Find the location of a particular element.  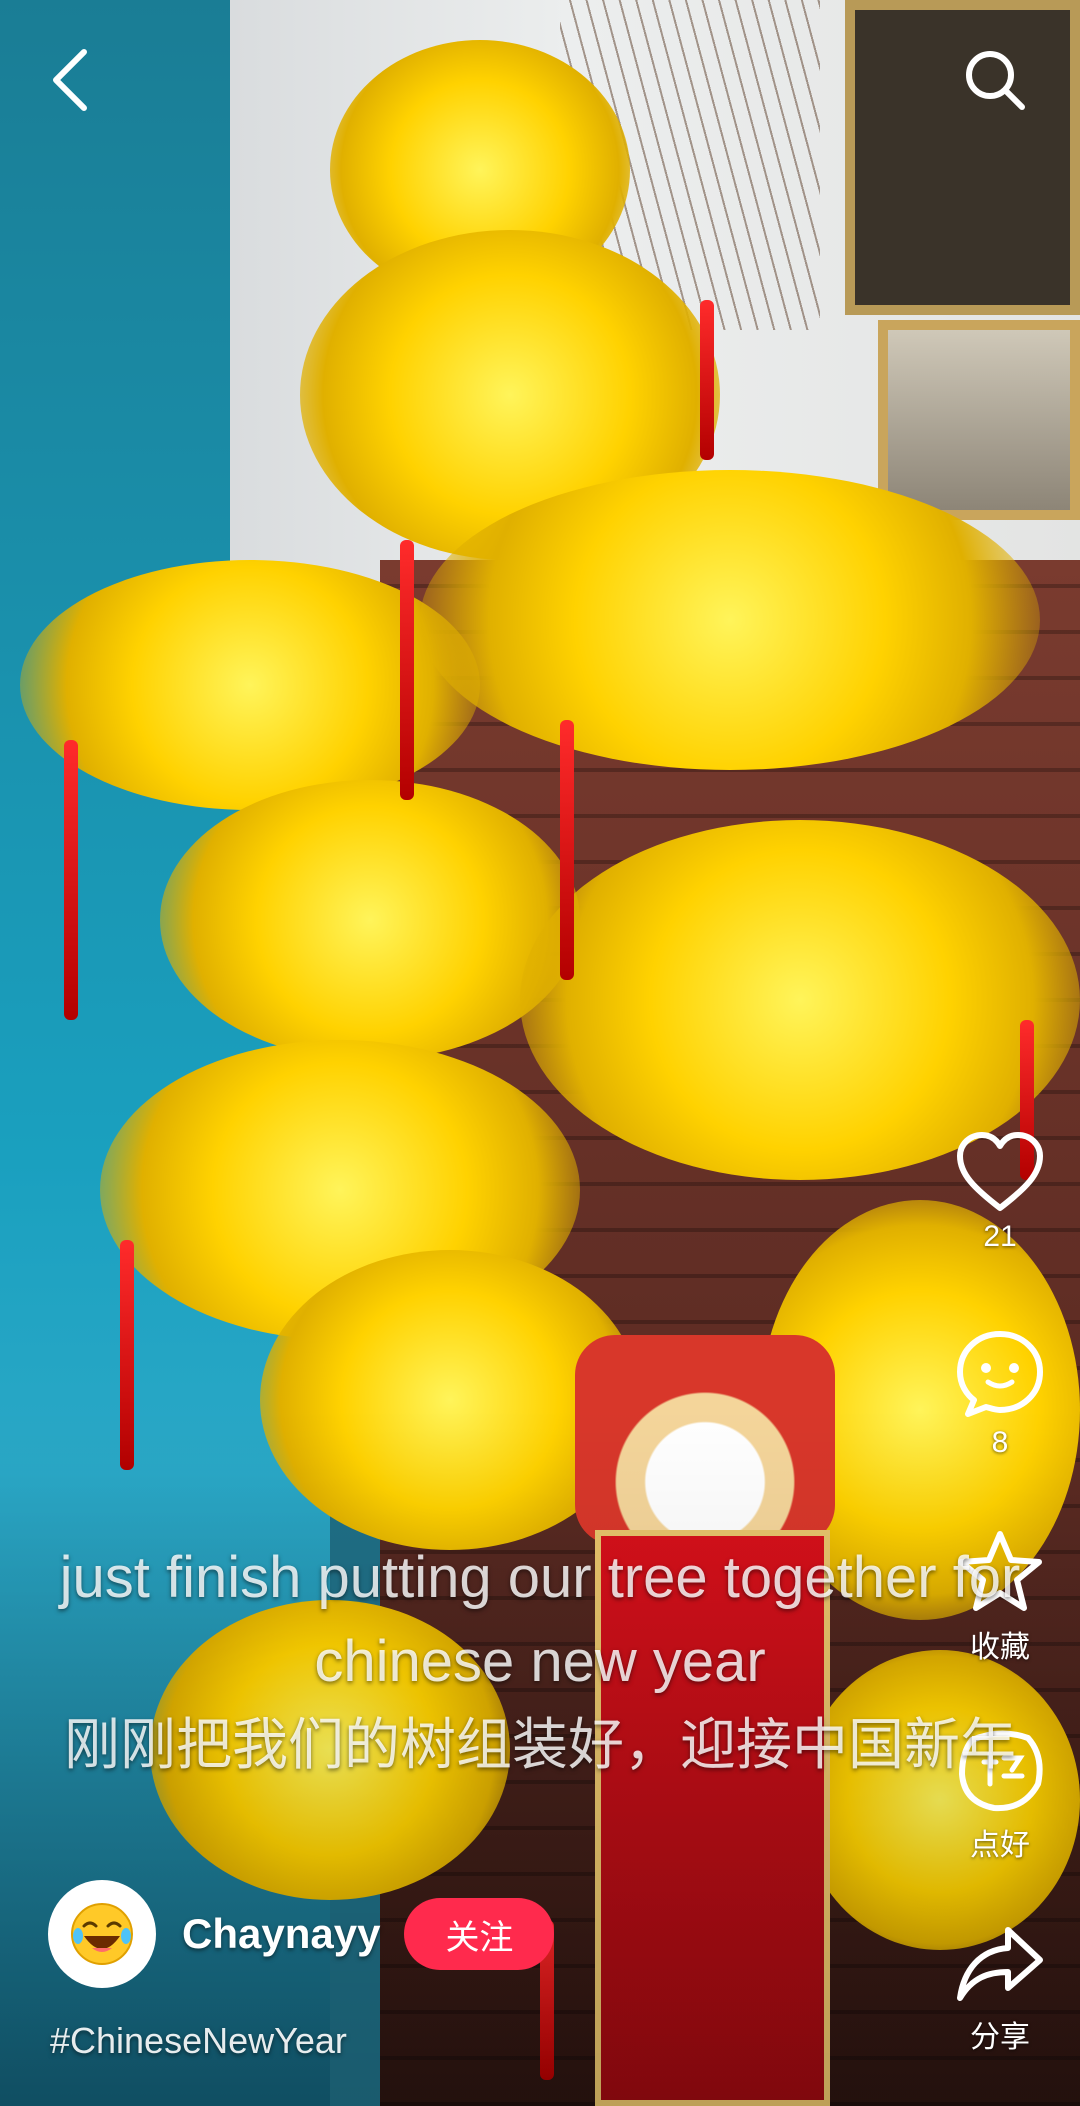

author-name: Chaynayy is located at coordinates (281, 1934).